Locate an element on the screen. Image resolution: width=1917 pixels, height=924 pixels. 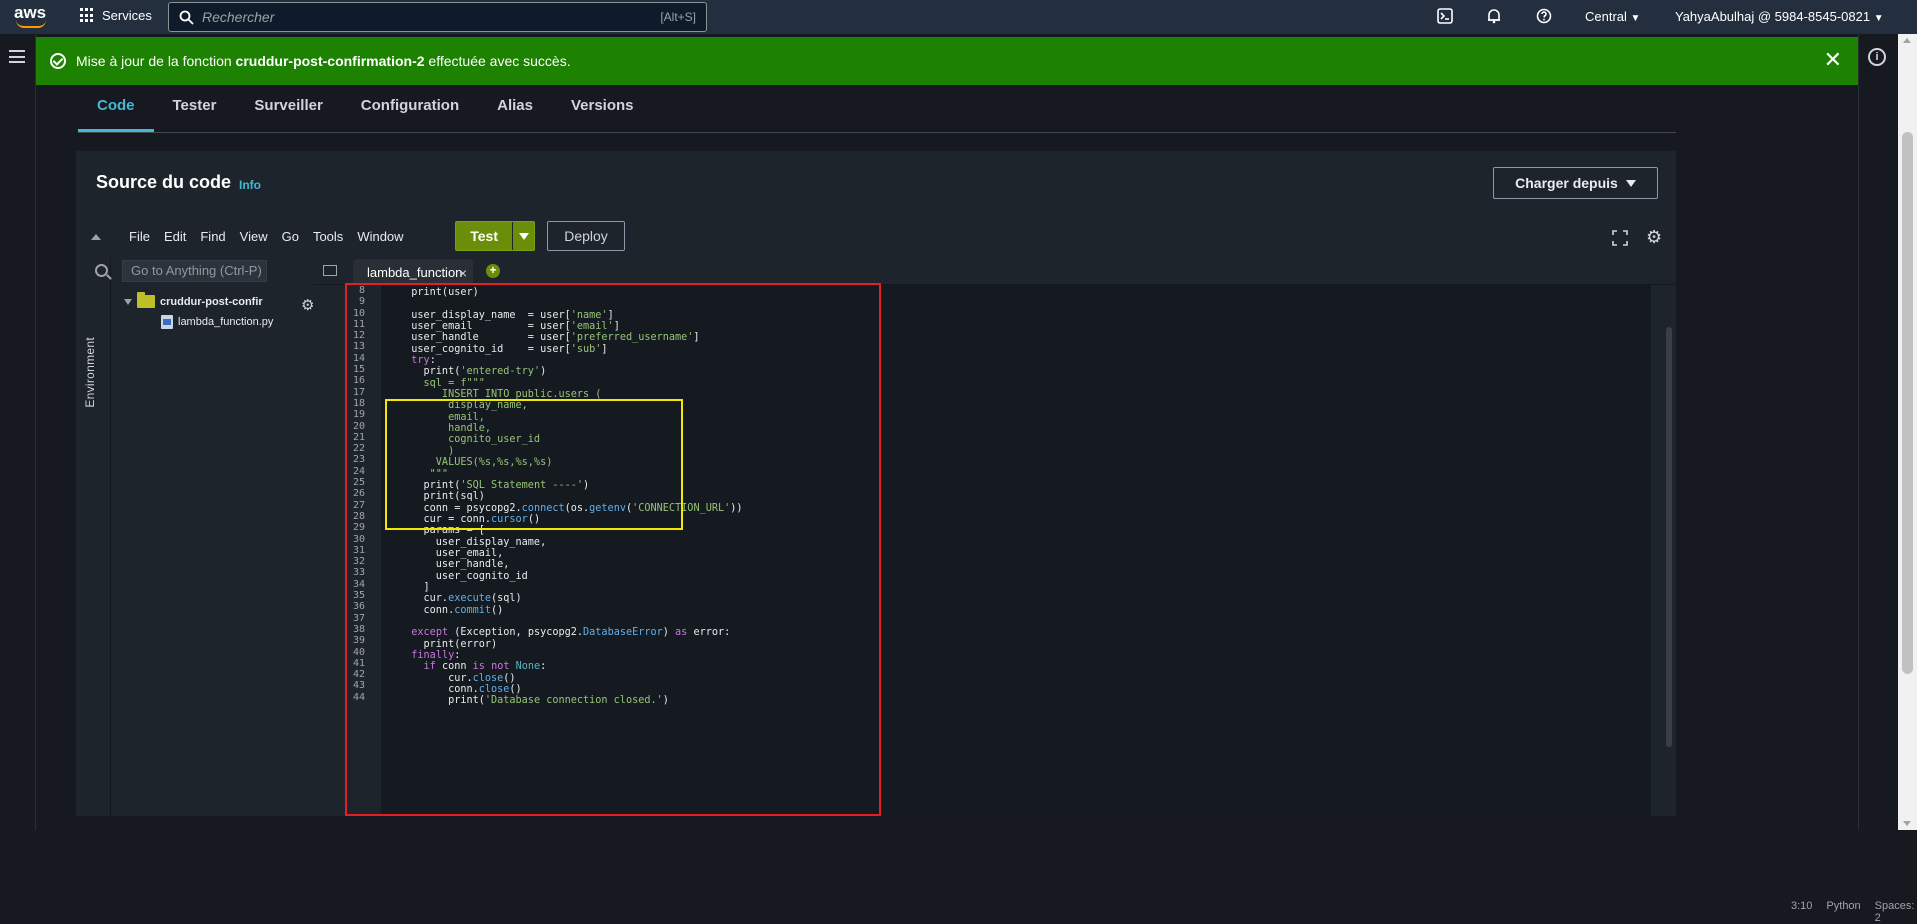
bottom-margin is located at coordinates (876, 823).